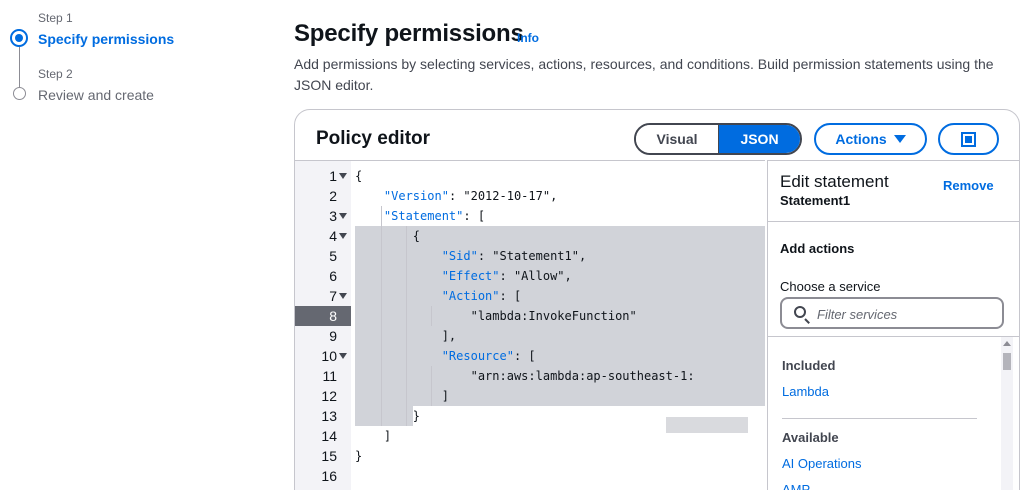 The width and height of the screenshot is (1031, 490). What do you see at coordinates (333, 276) in the screenshot?
I see `line-number: 6` at bounding box center [333, 276].